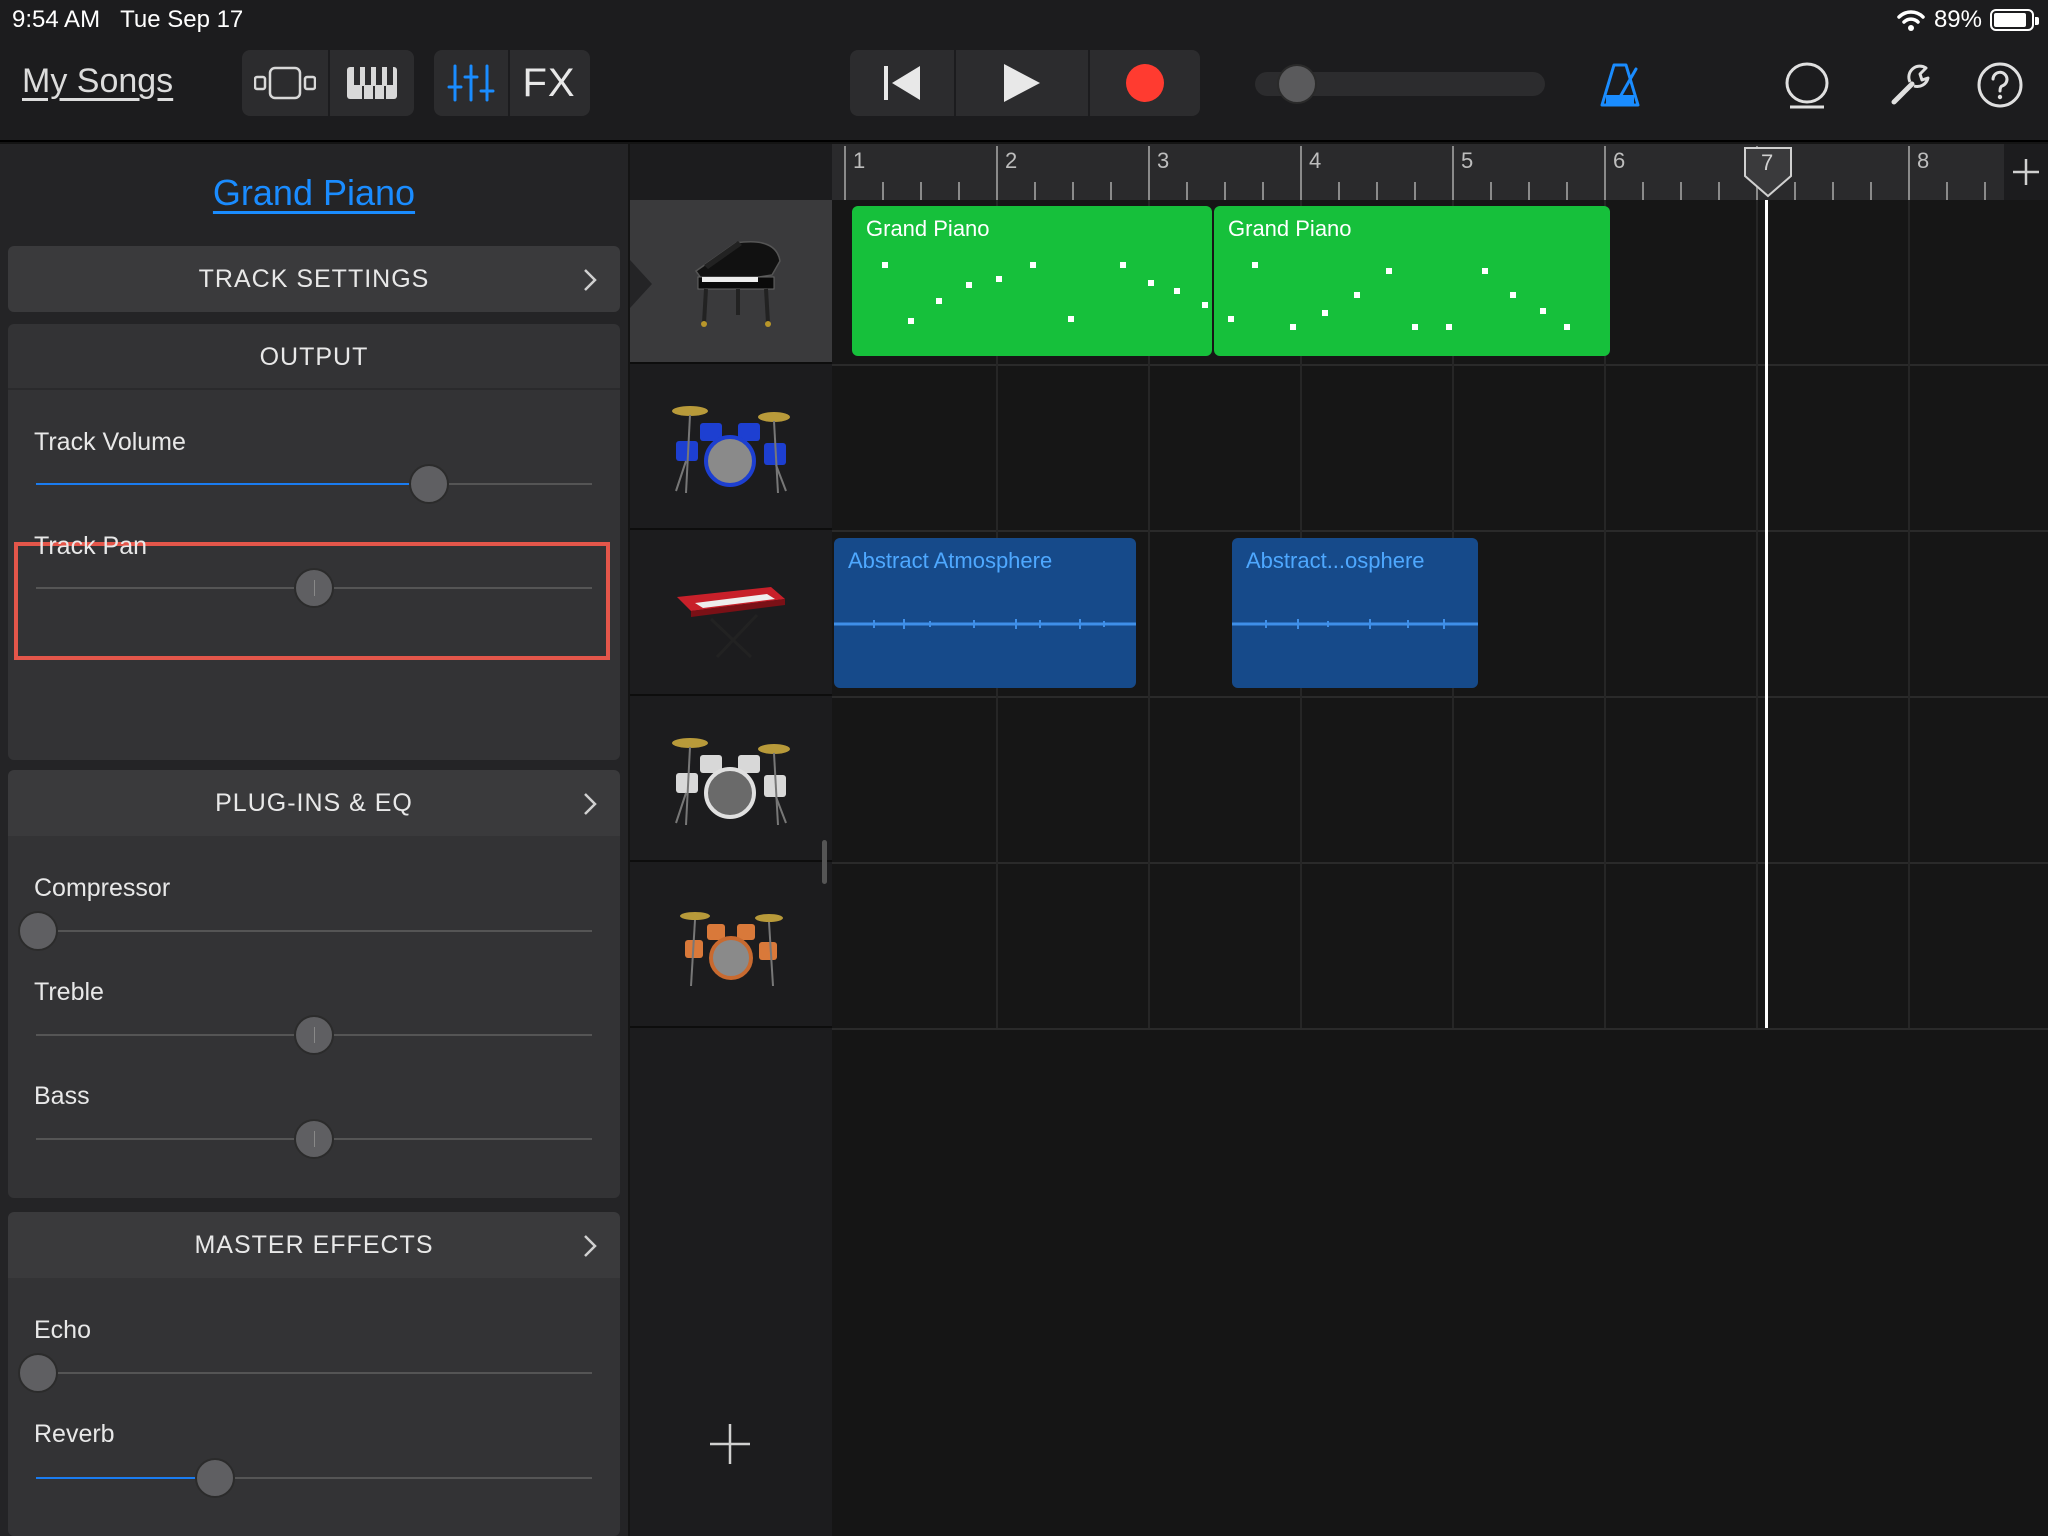 The width and height of the screenshot is (2048, 1536). I want to click on treble-knob, so click(314, 1035).